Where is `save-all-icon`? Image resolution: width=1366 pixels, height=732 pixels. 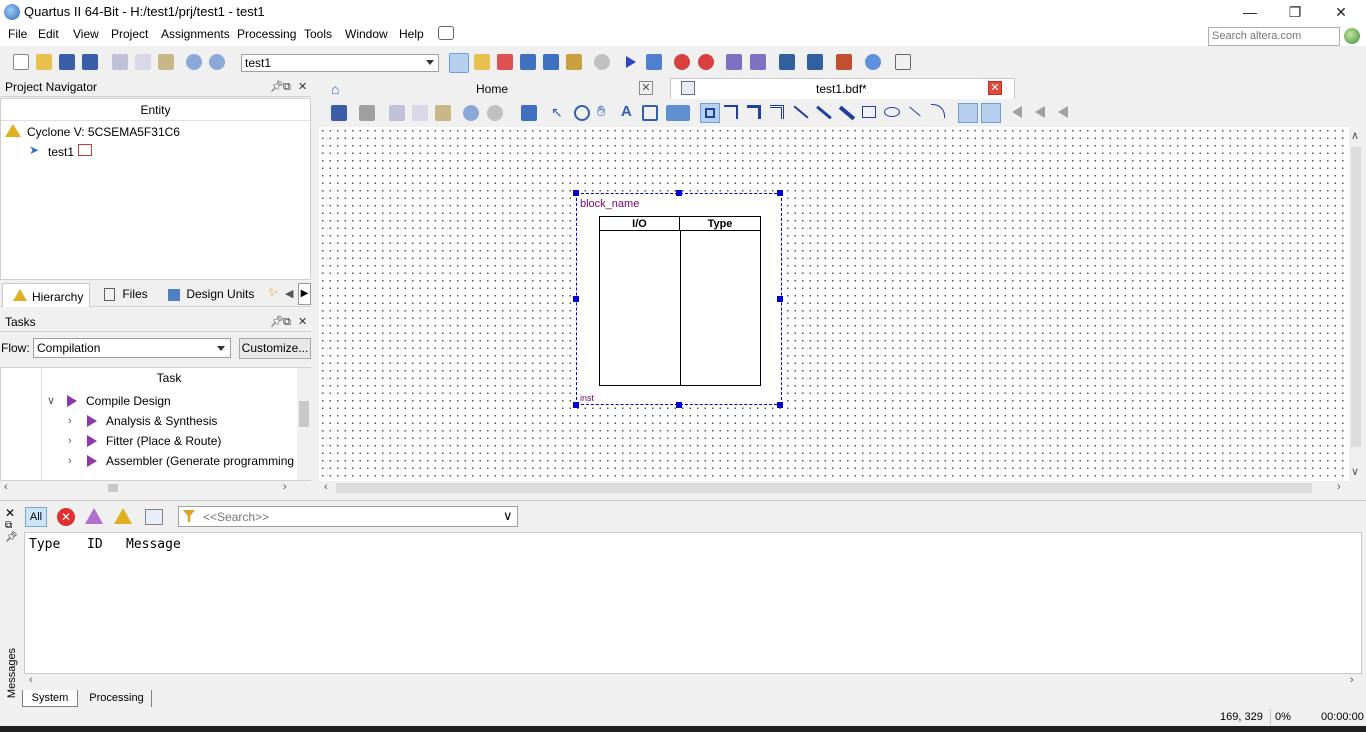 save-all-icon is located at coordinates (90, 62).